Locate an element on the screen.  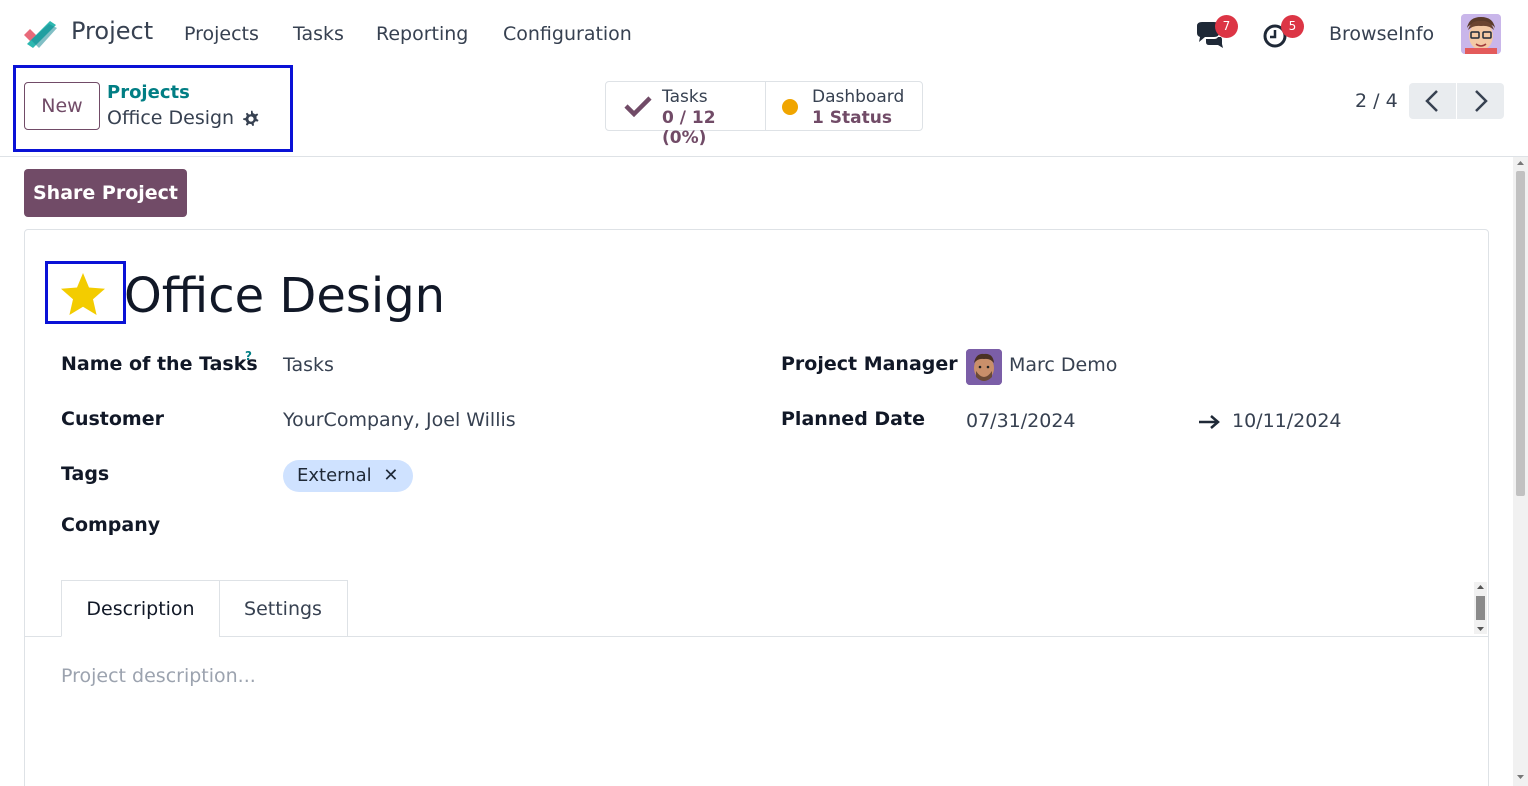
chevron-left-icon is located at coordinates (1431, 101).